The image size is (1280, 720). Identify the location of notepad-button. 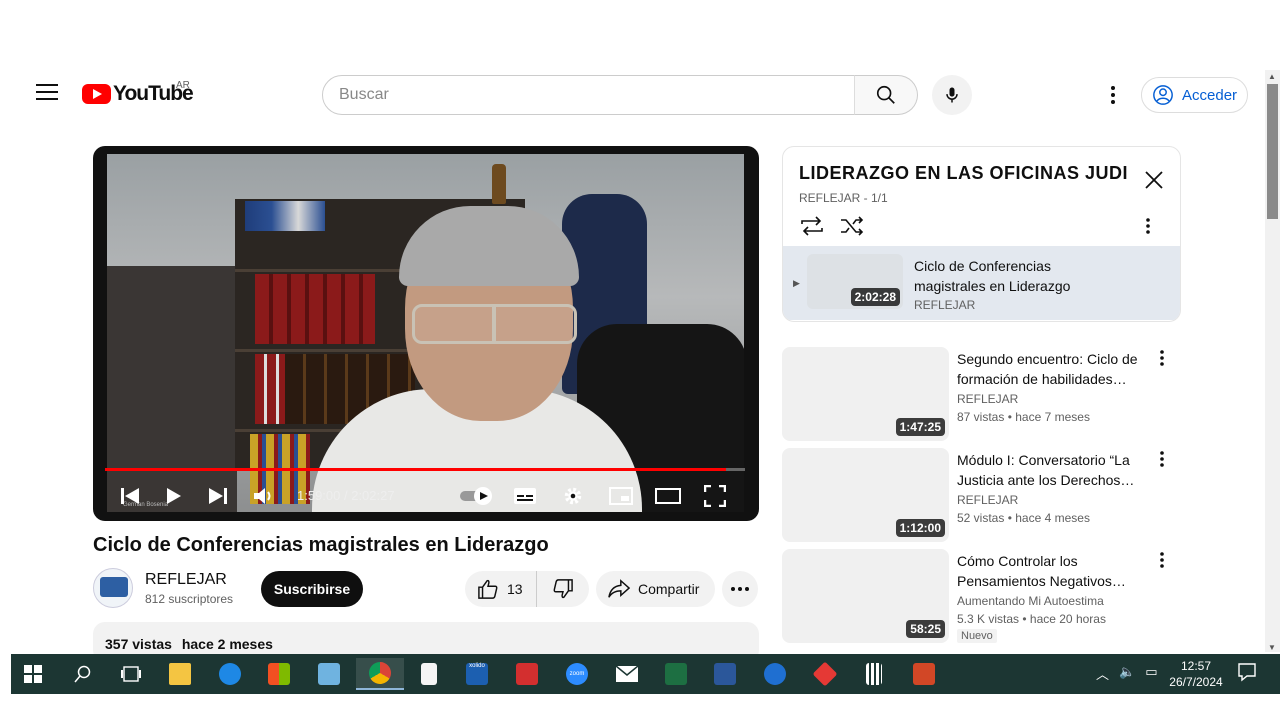
(429, 674).